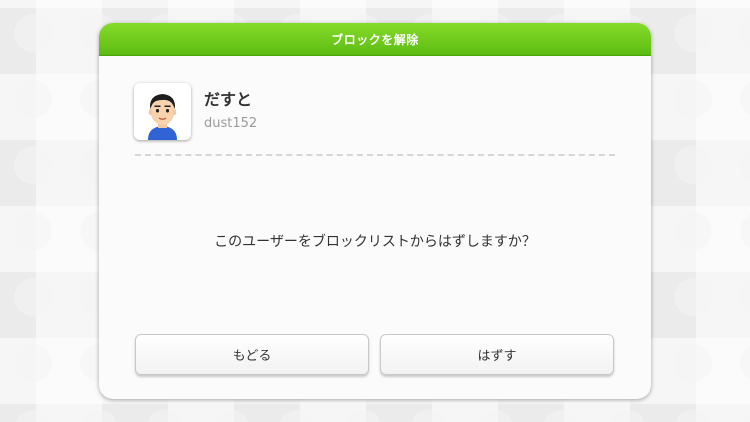 Image resolution: width=750 pixels, height=422 pixels. Describe the element at coordinates (162, 111) in the screenshot. I see `mii-avatar-icon` at that location.